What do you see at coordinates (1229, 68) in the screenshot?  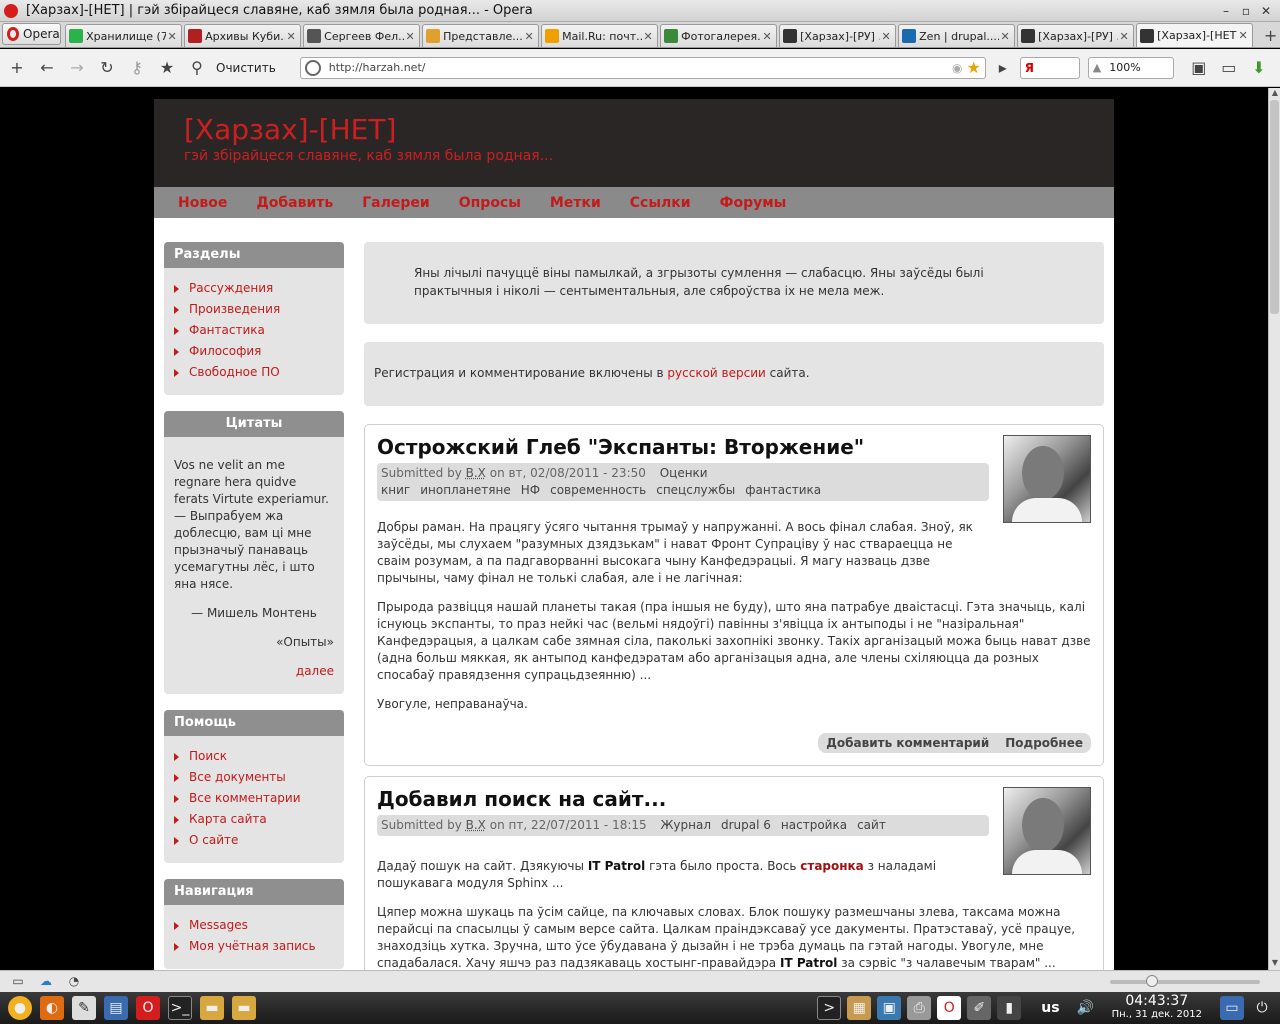 I see `image-icon: ▭` at bounding box center [1229, 68].